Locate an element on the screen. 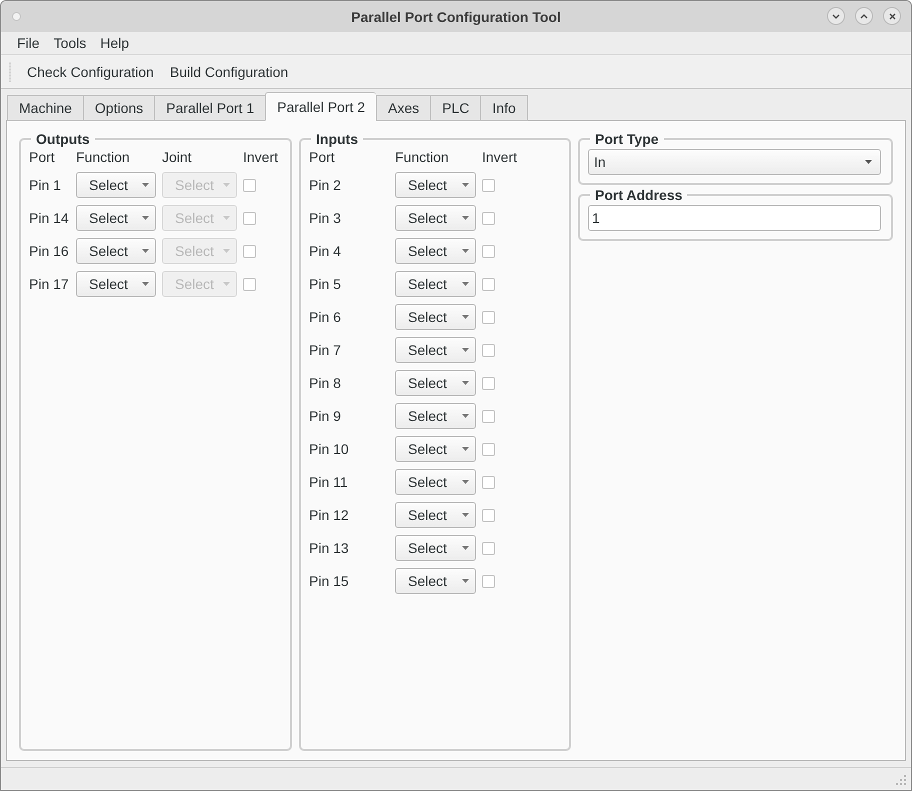 The width and height of the screenshot is (912, 791). group-title: Inputs is located at coordinates (337, 139).